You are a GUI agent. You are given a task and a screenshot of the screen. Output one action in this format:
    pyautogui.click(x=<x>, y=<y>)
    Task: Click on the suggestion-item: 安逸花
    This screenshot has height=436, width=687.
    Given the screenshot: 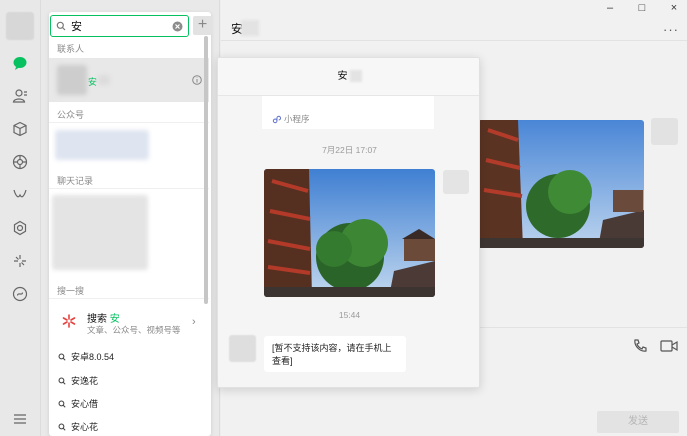 What is the action you would take?
    pyautogui.click(x=78, y=380)
    